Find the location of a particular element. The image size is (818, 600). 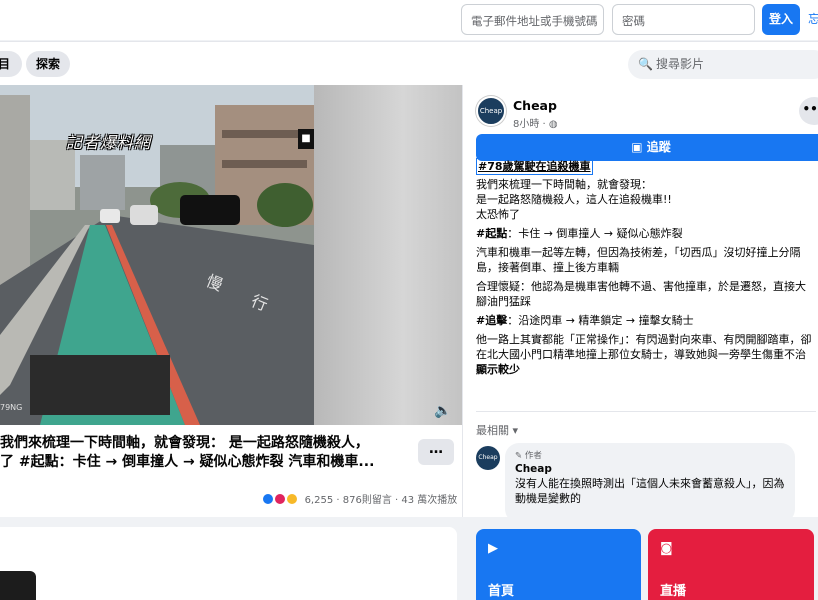

comment-sort-dropdown: 最相關 ▾ is located at coordinates (497, 430).